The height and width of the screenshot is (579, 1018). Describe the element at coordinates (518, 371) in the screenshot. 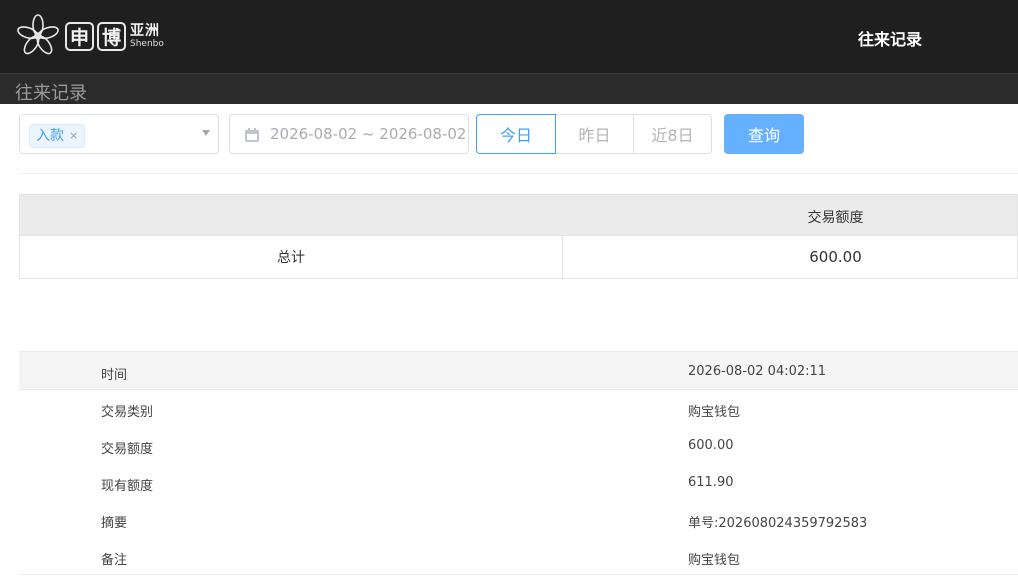

I see `detail-row: 时间 2026-08-02 04:02:11` at that location.